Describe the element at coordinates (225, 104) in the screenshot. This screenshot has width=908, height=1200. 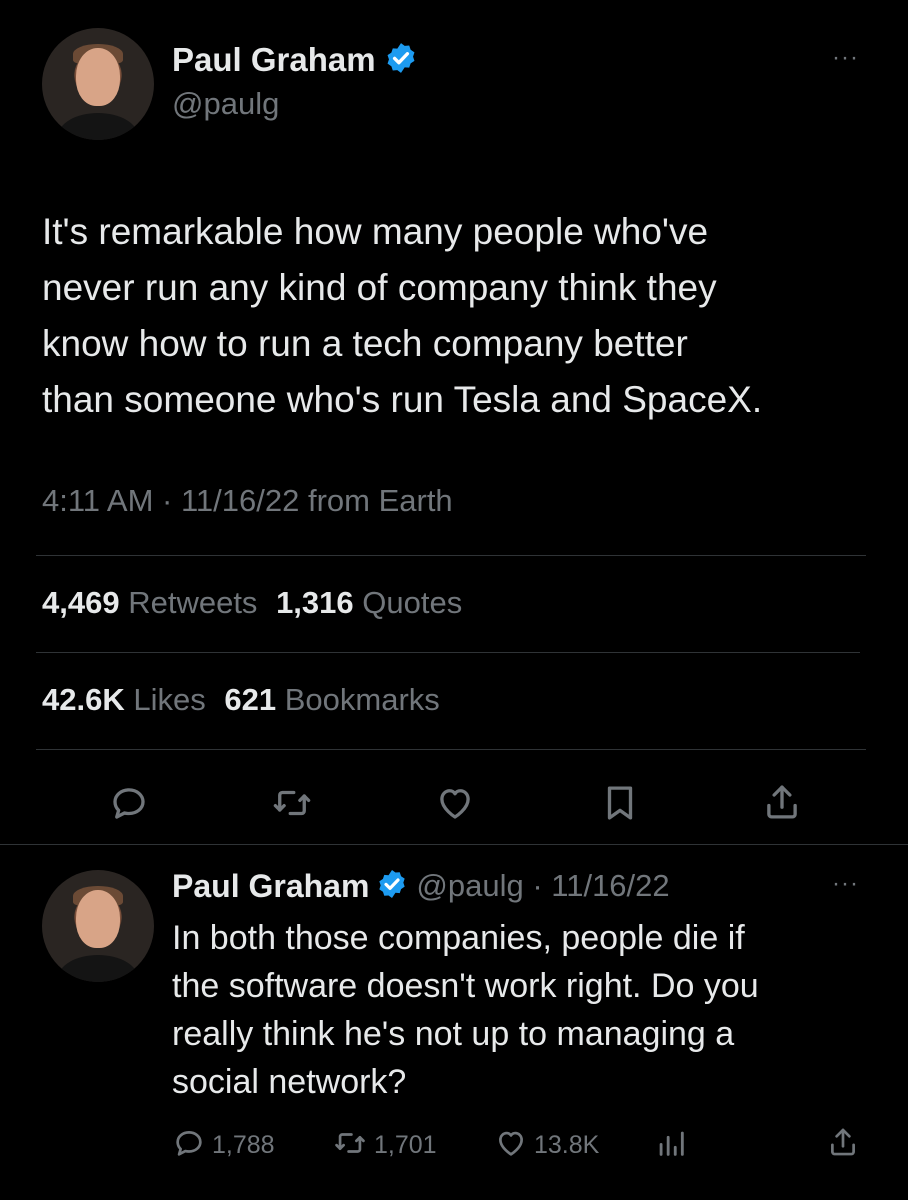
I see `author-handle: @paulg` at that location.